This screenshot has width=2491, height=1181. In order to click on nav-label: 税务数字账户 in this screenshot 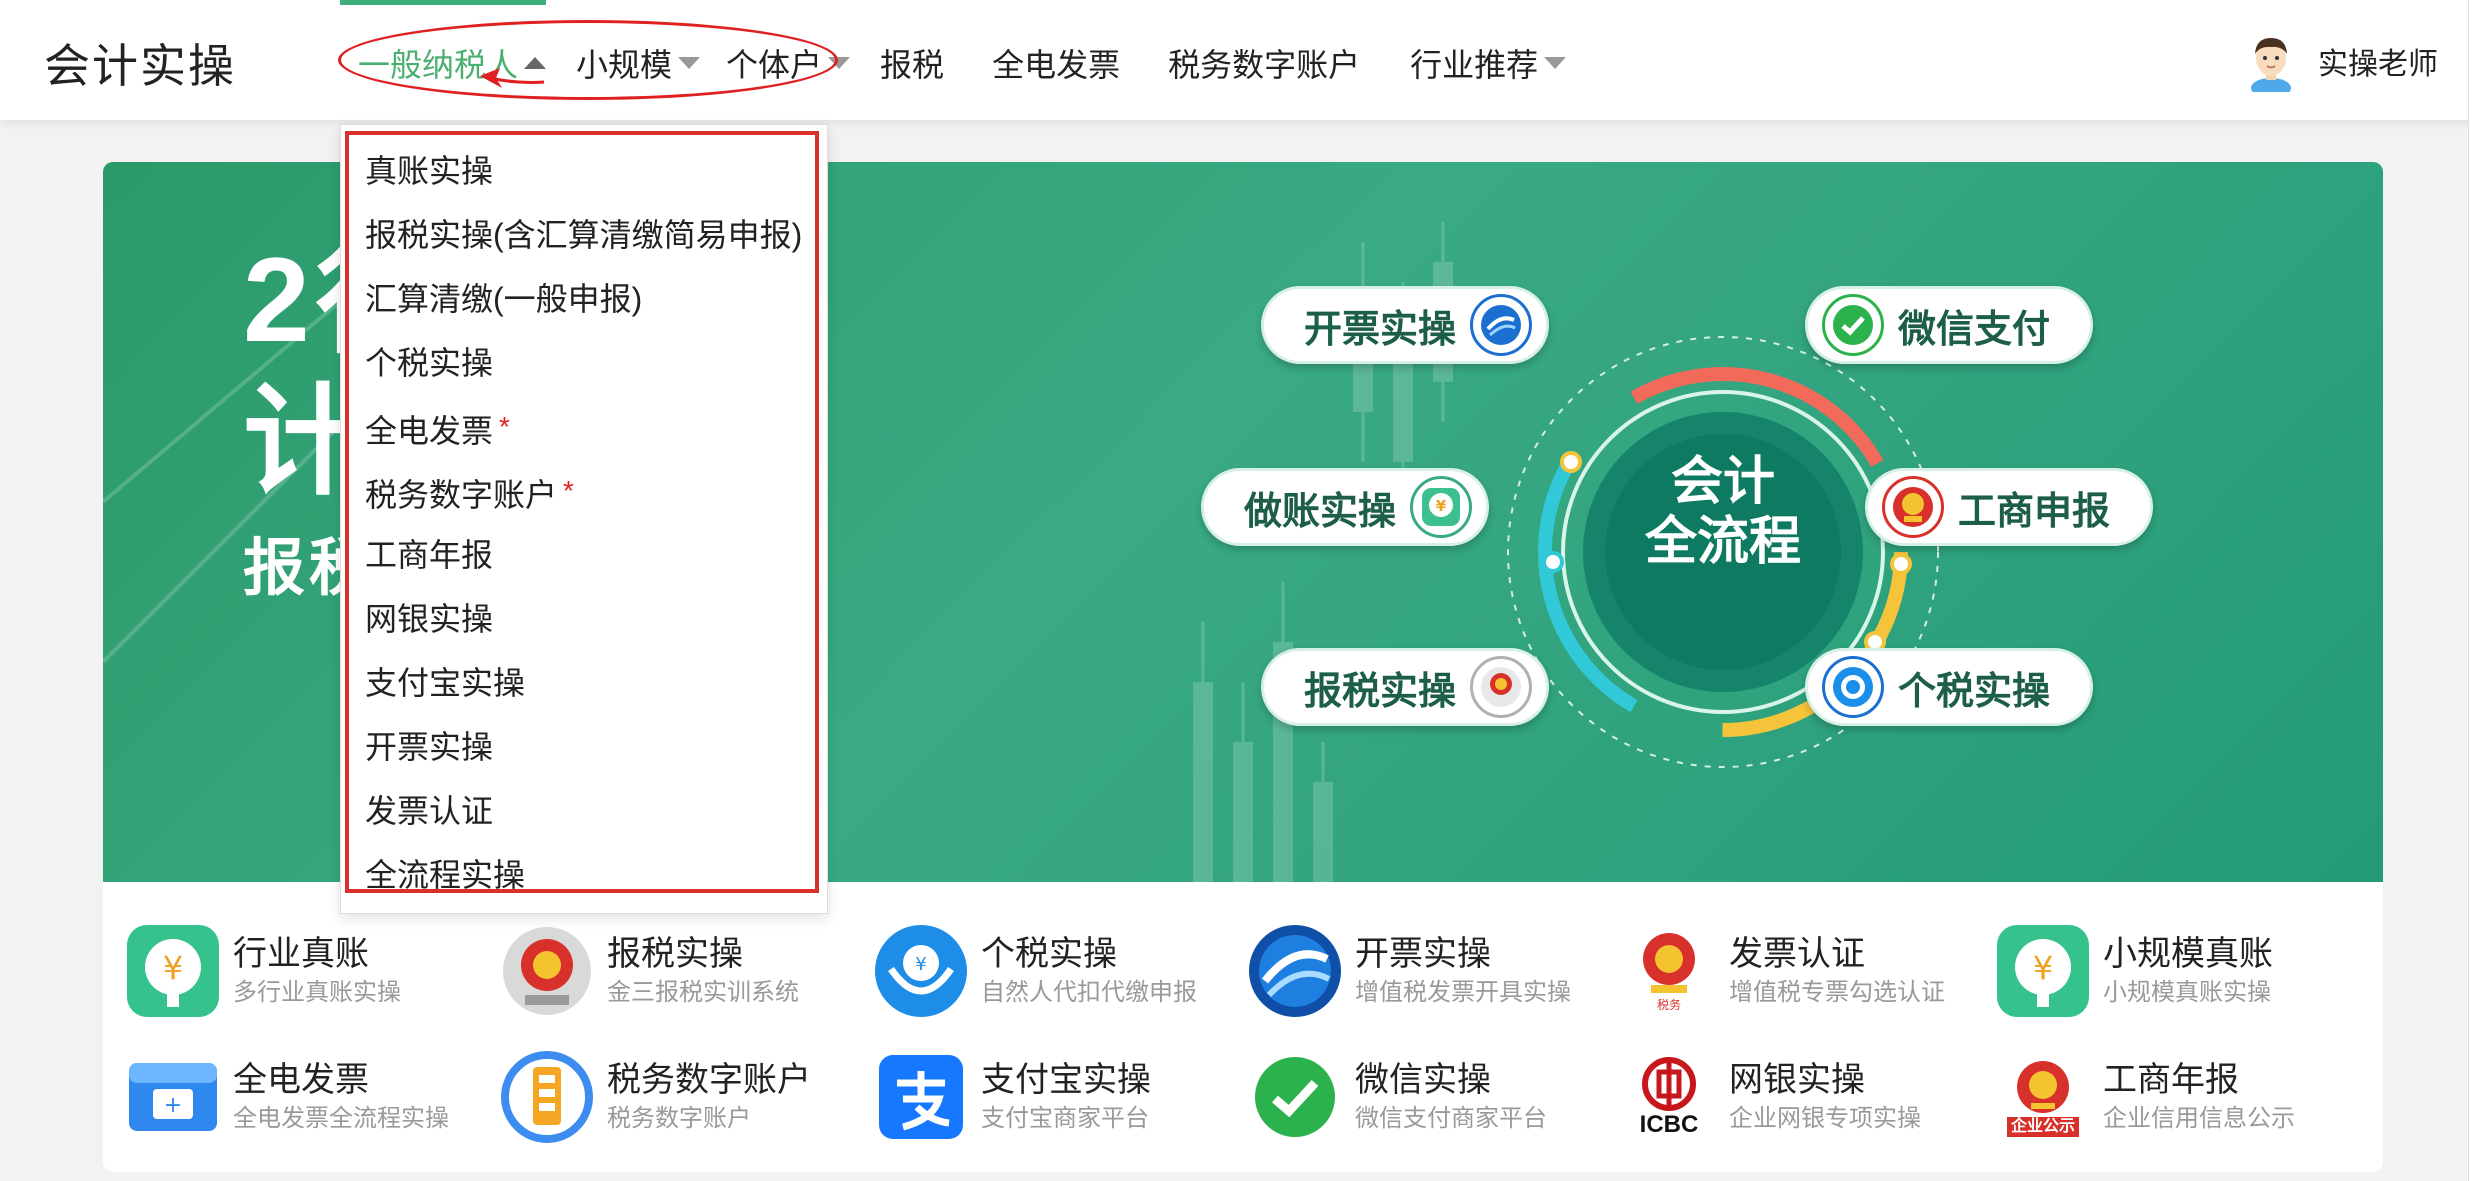, I will do `click(1264, 65)`.